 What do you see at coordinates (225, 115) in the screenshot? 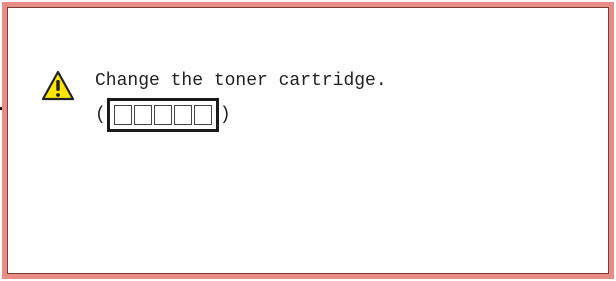
I see `close-paren: )` at bounding box center [225, 115].